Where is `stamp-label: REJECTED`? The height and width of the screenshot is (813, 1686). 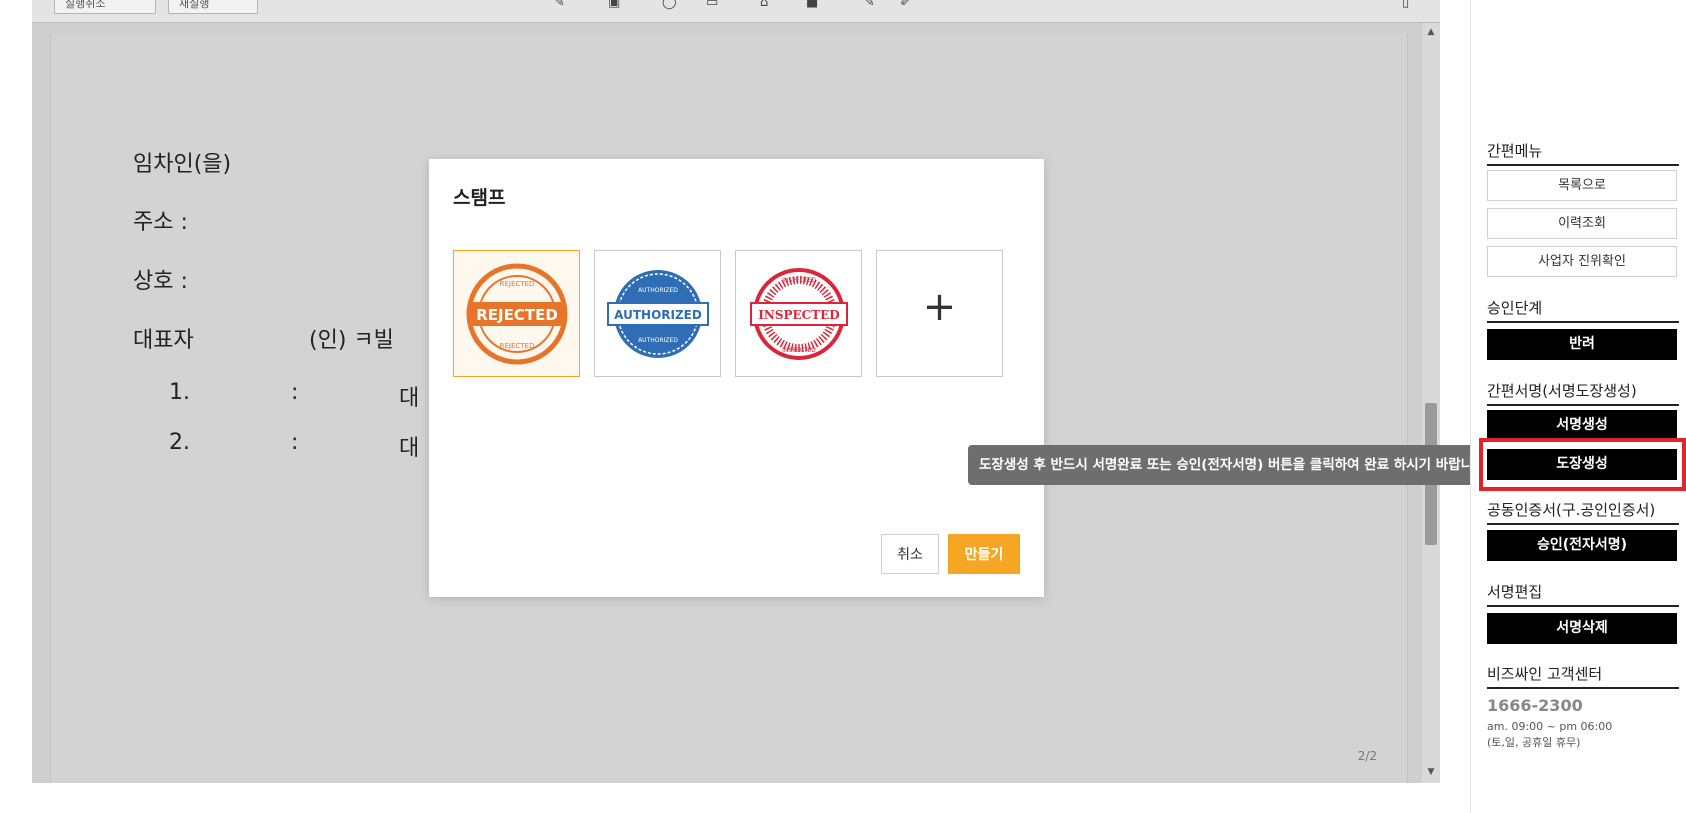
stamp-label: REJECTED is located at coordinates (517, 315).